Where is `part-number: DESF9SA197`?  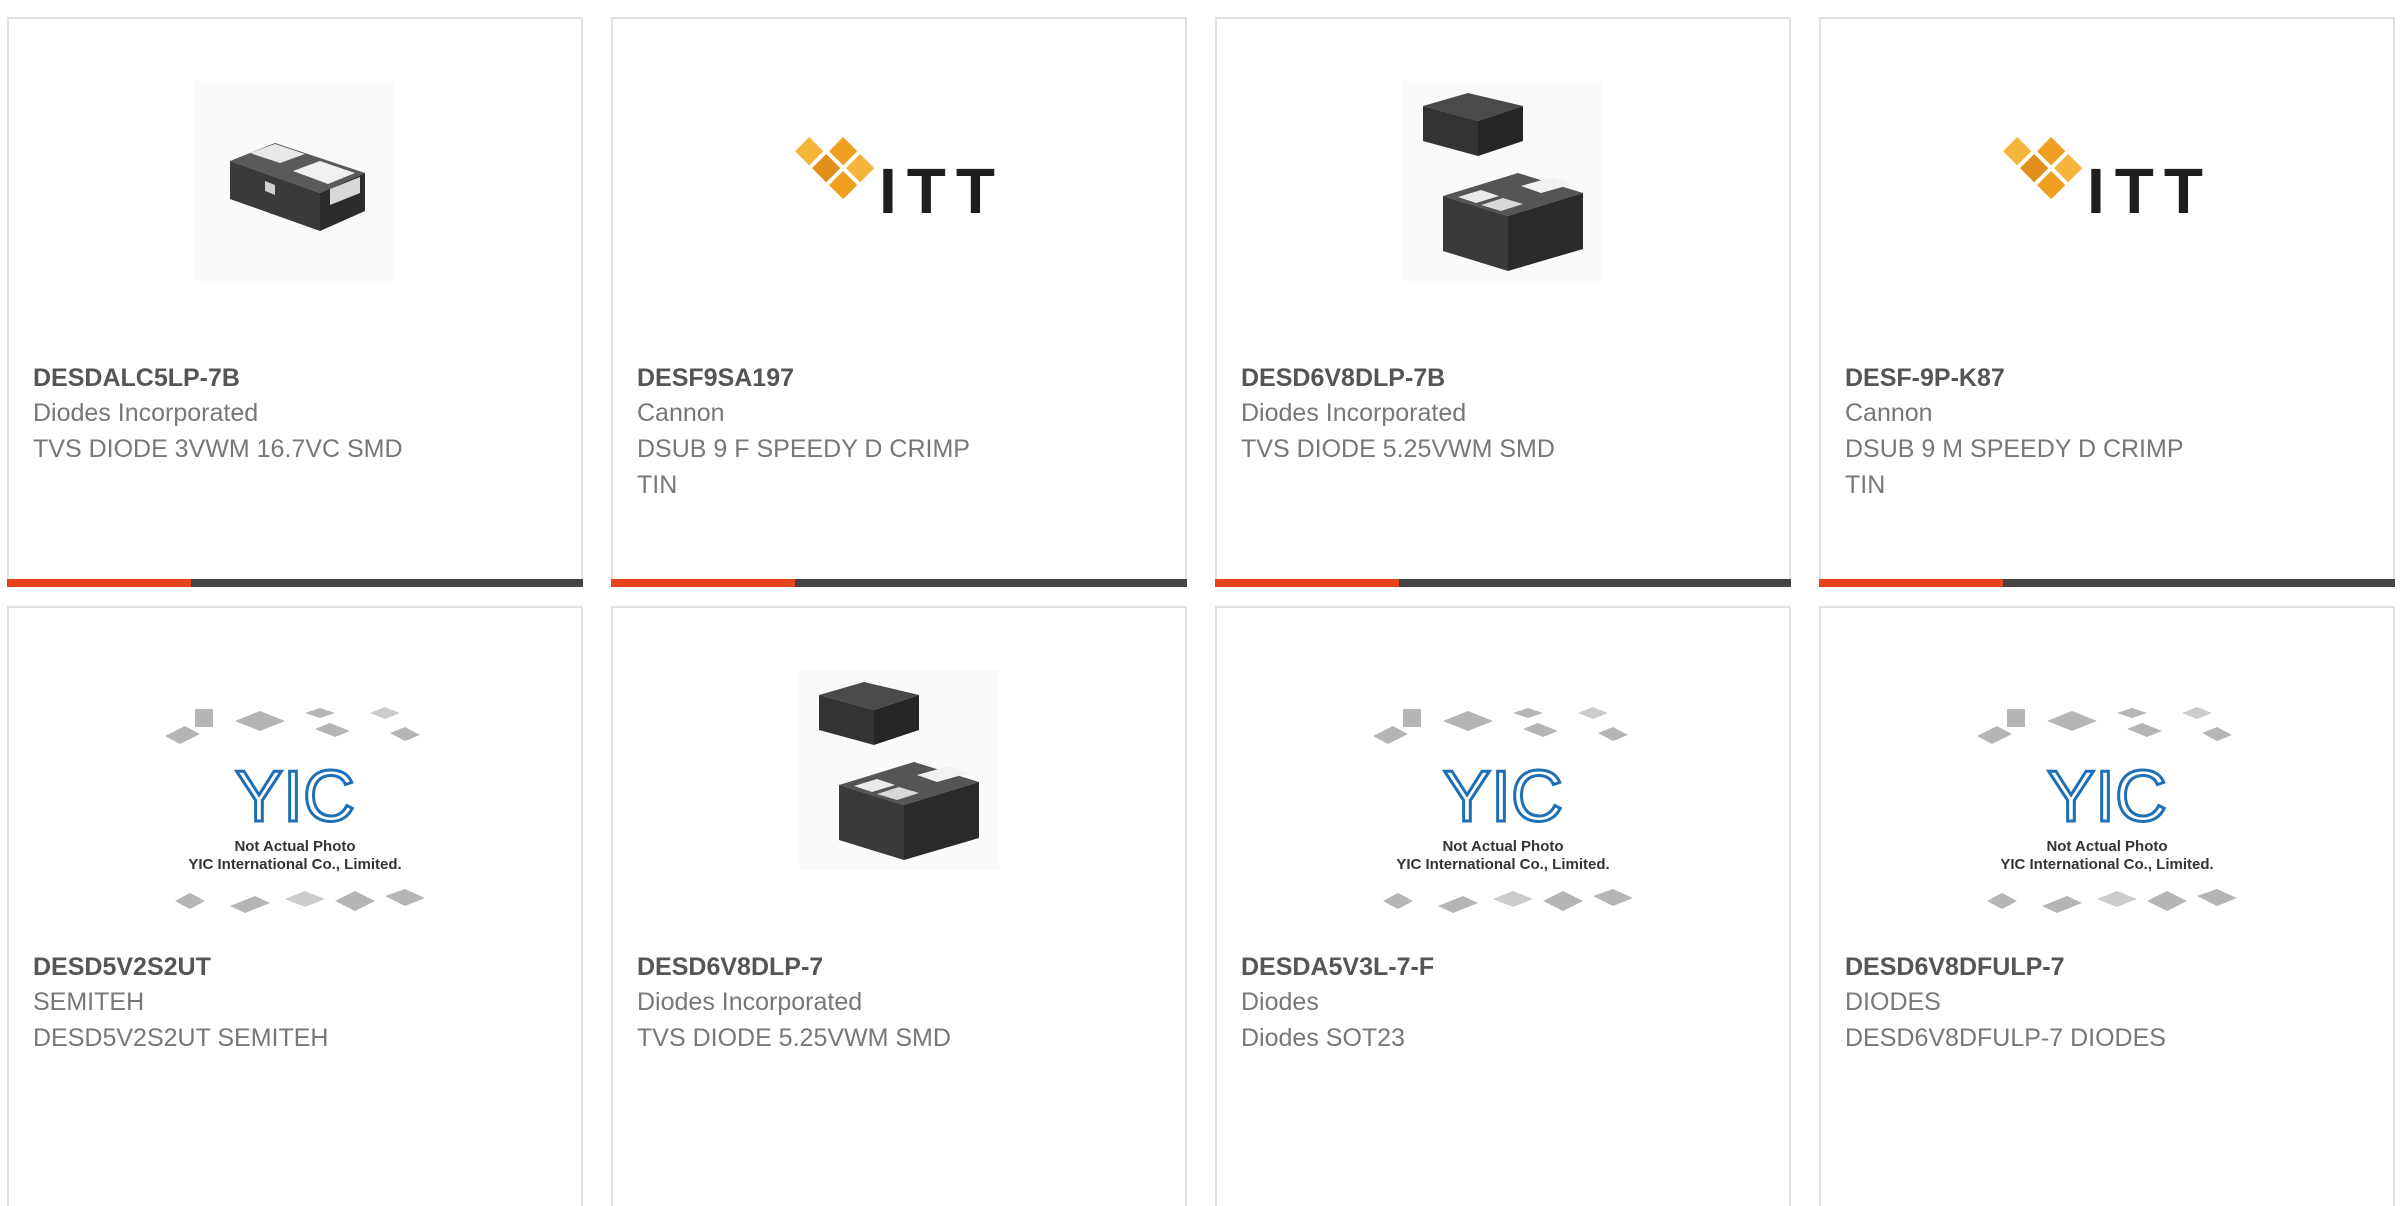 part-number: DESF9SA197 is located at coordinates (901, 378).